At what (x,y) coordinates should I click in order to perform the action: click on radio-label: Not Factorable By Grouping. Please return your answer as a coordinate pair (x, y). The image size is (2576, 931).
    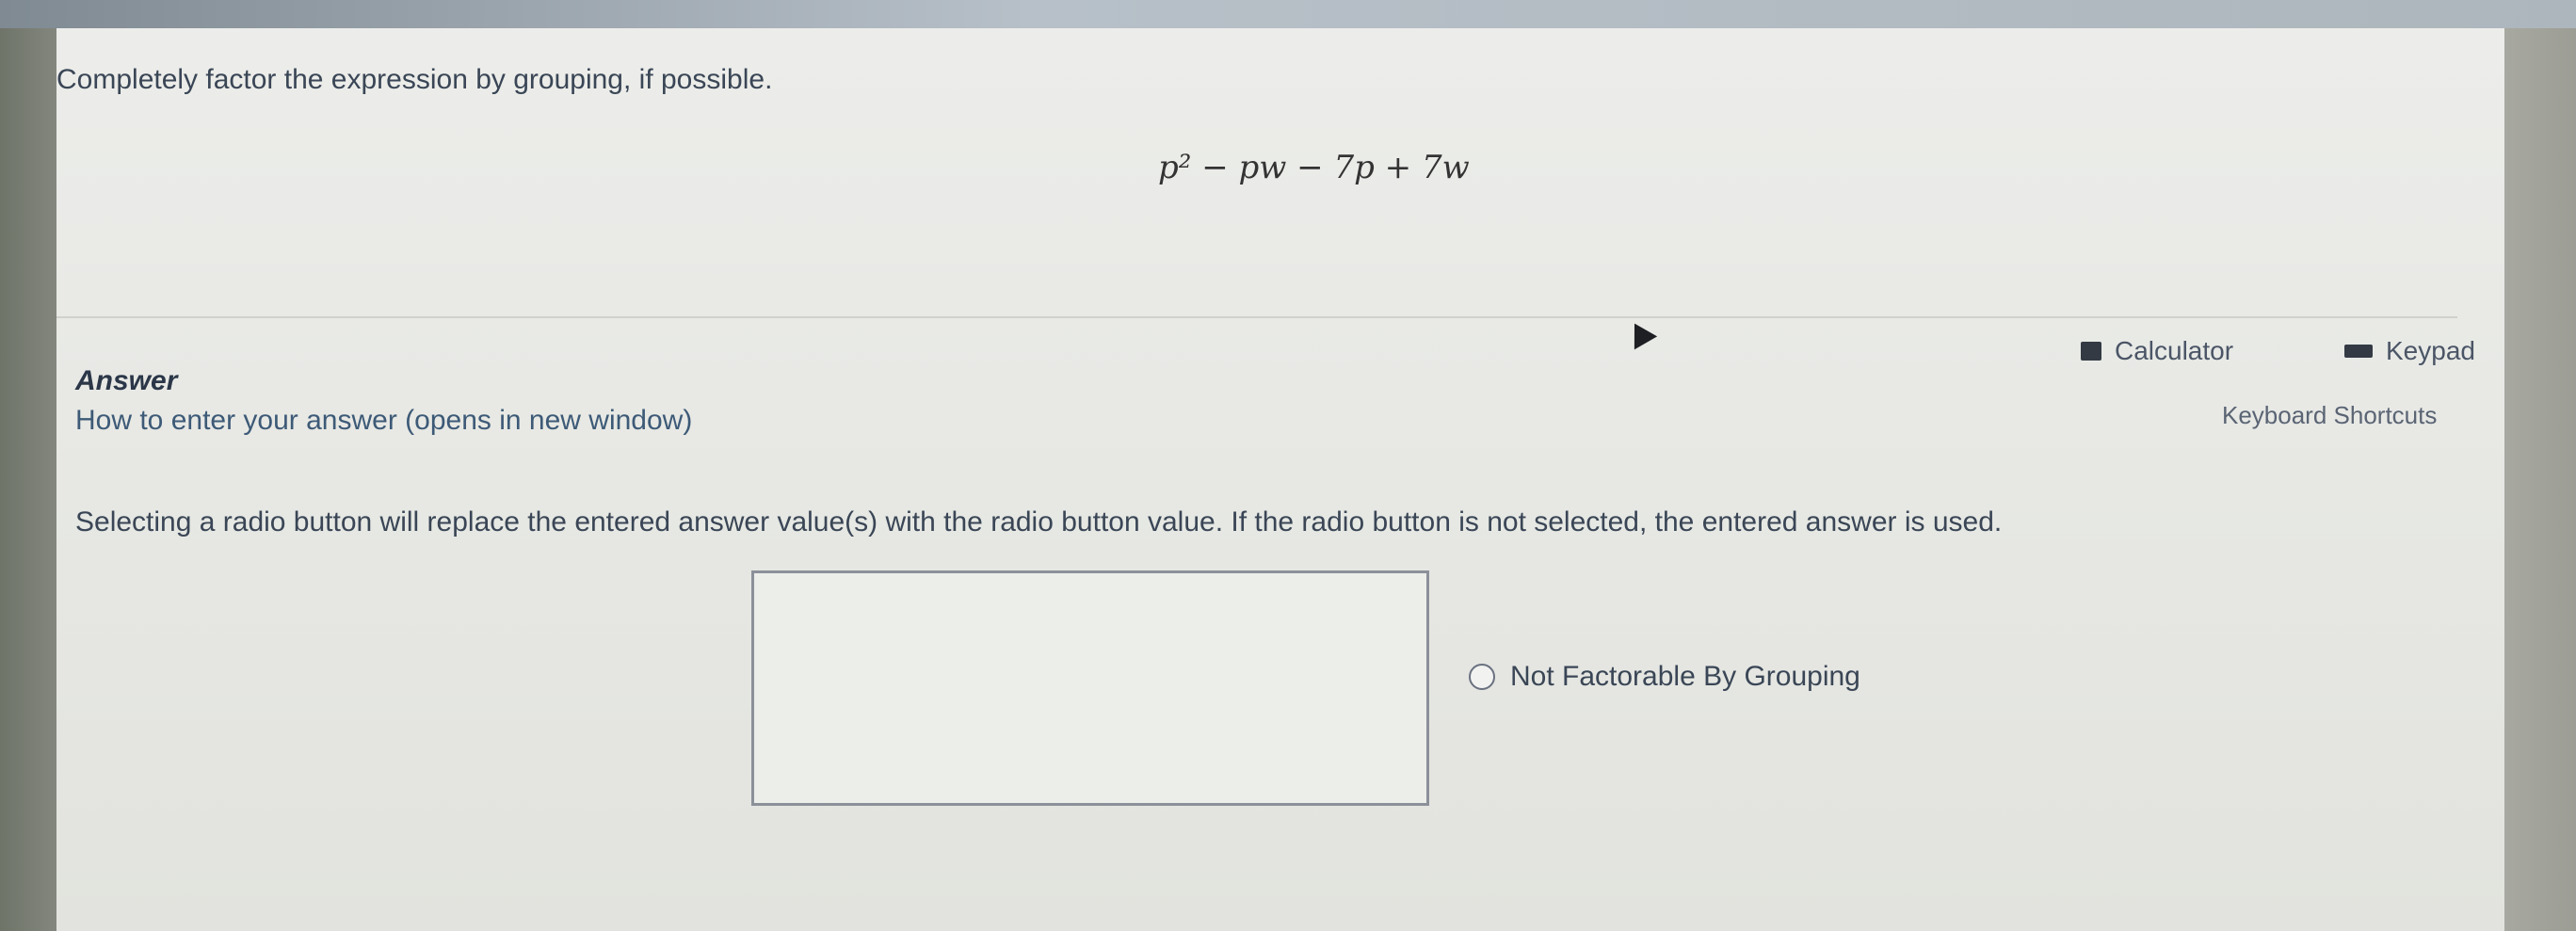
    Looking at the image, I should click on (1685, 676).